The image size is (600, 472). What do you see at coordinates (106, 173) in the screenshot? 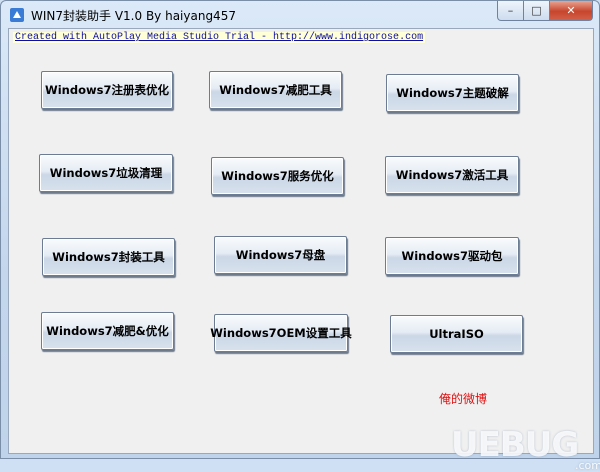
I see `junk-clean-button: Windows7垃圾清理` at bounding box center [106, 173].